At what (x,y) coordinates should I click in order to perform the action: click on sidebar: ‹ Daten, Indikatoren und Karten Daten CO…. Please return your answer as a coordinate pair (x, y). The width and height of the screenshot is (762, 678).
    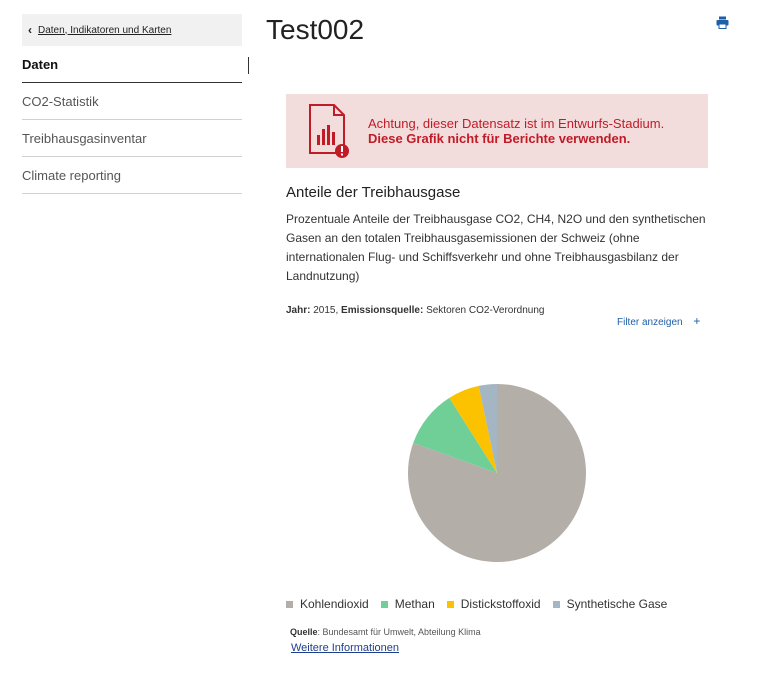
    Looking at the image, I should click on (132, 104).